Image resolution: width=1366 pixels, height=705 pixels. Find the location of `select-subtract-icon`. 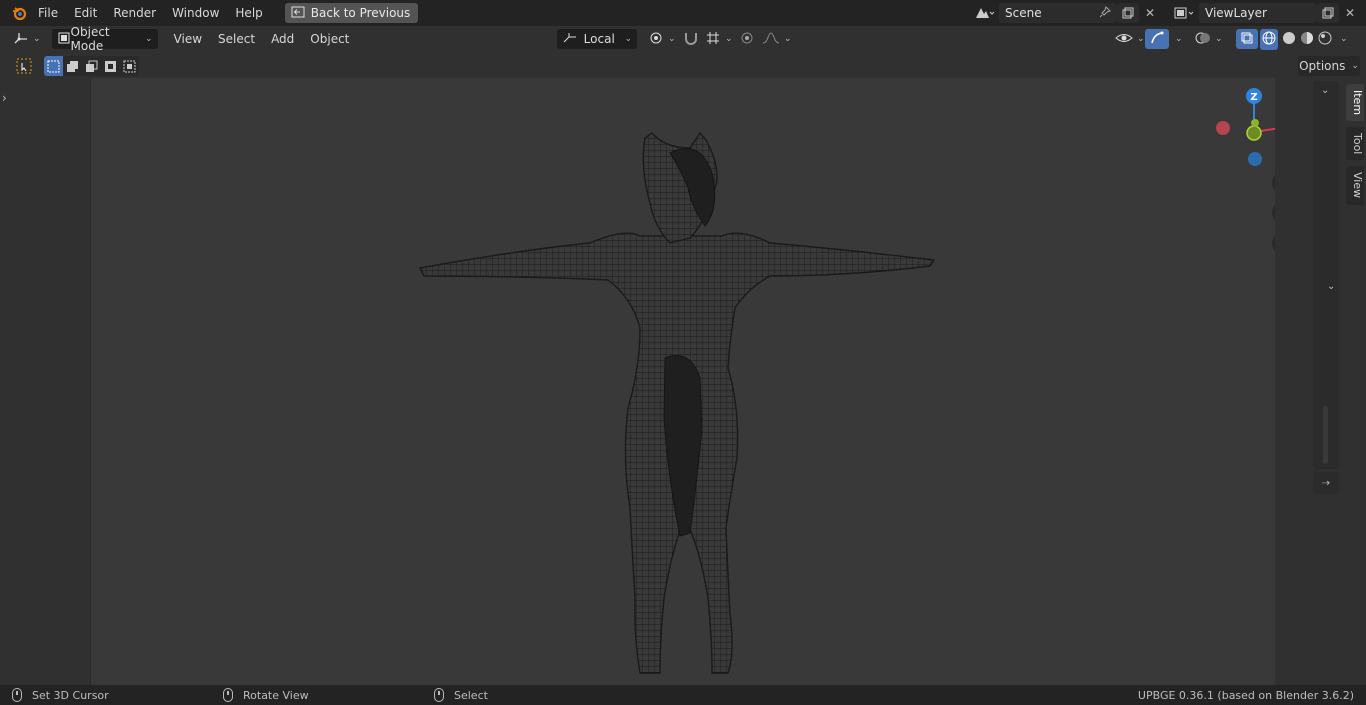

select-subtract-icon is located at coordinates (91, 66).